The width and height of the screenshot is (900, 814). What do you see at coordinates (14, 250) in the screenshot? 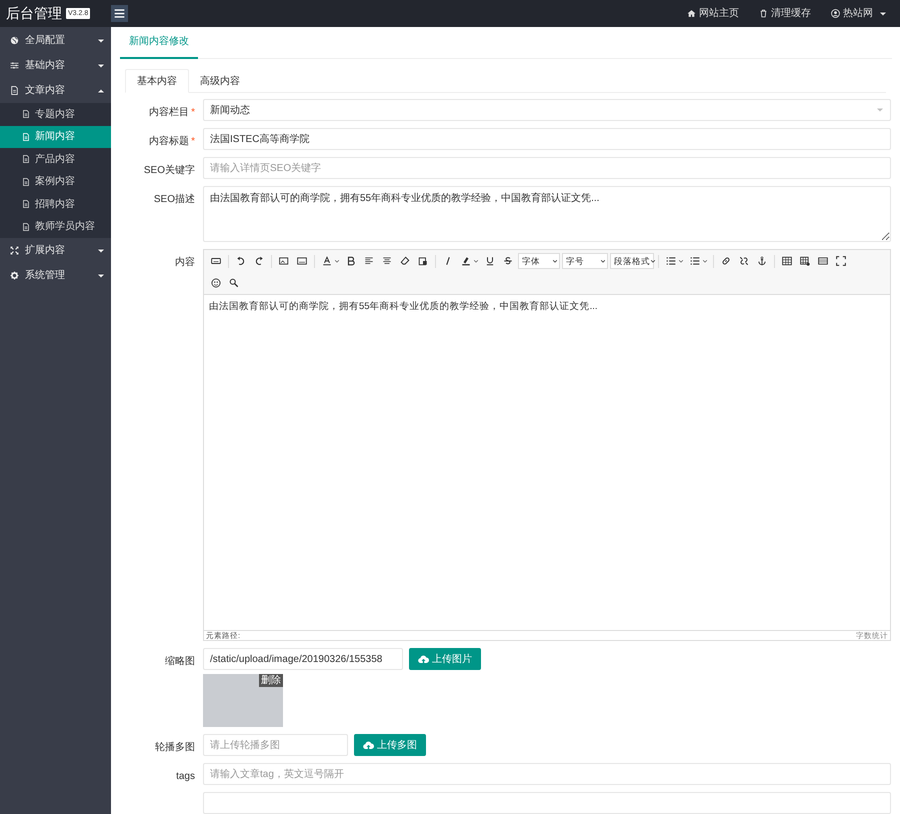
I see `expand-arrows-icon` at bounding box center [14, 250].